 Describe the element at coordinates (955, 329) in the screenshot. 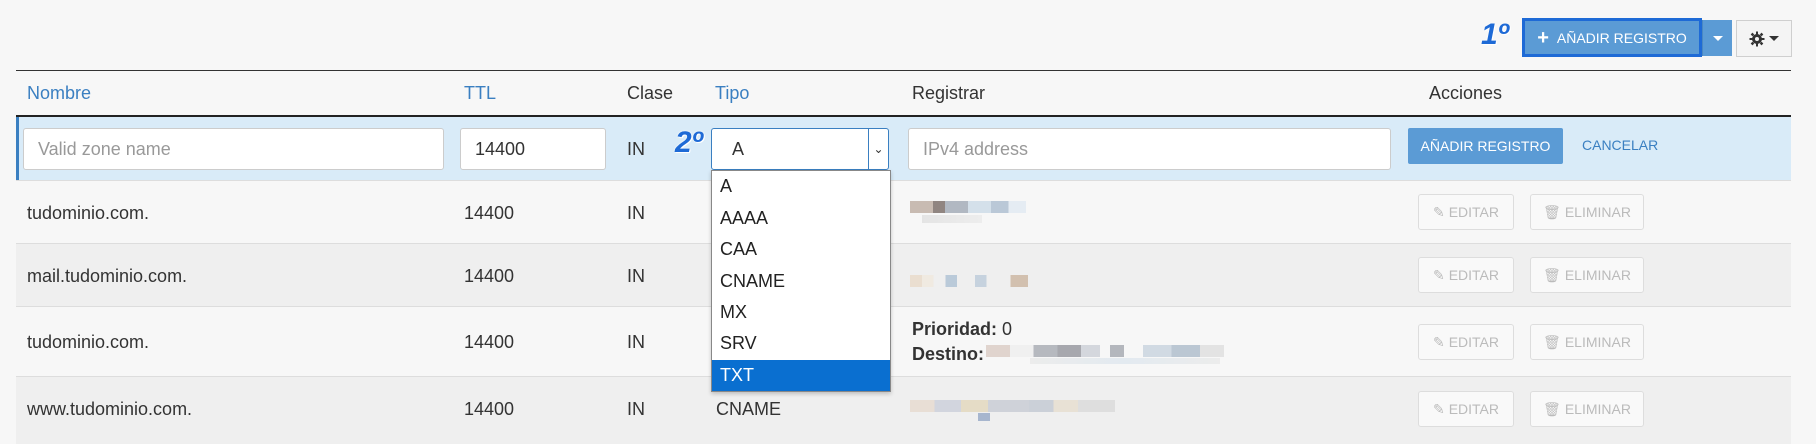

I see `priority-label: Prioridad:` at that location.